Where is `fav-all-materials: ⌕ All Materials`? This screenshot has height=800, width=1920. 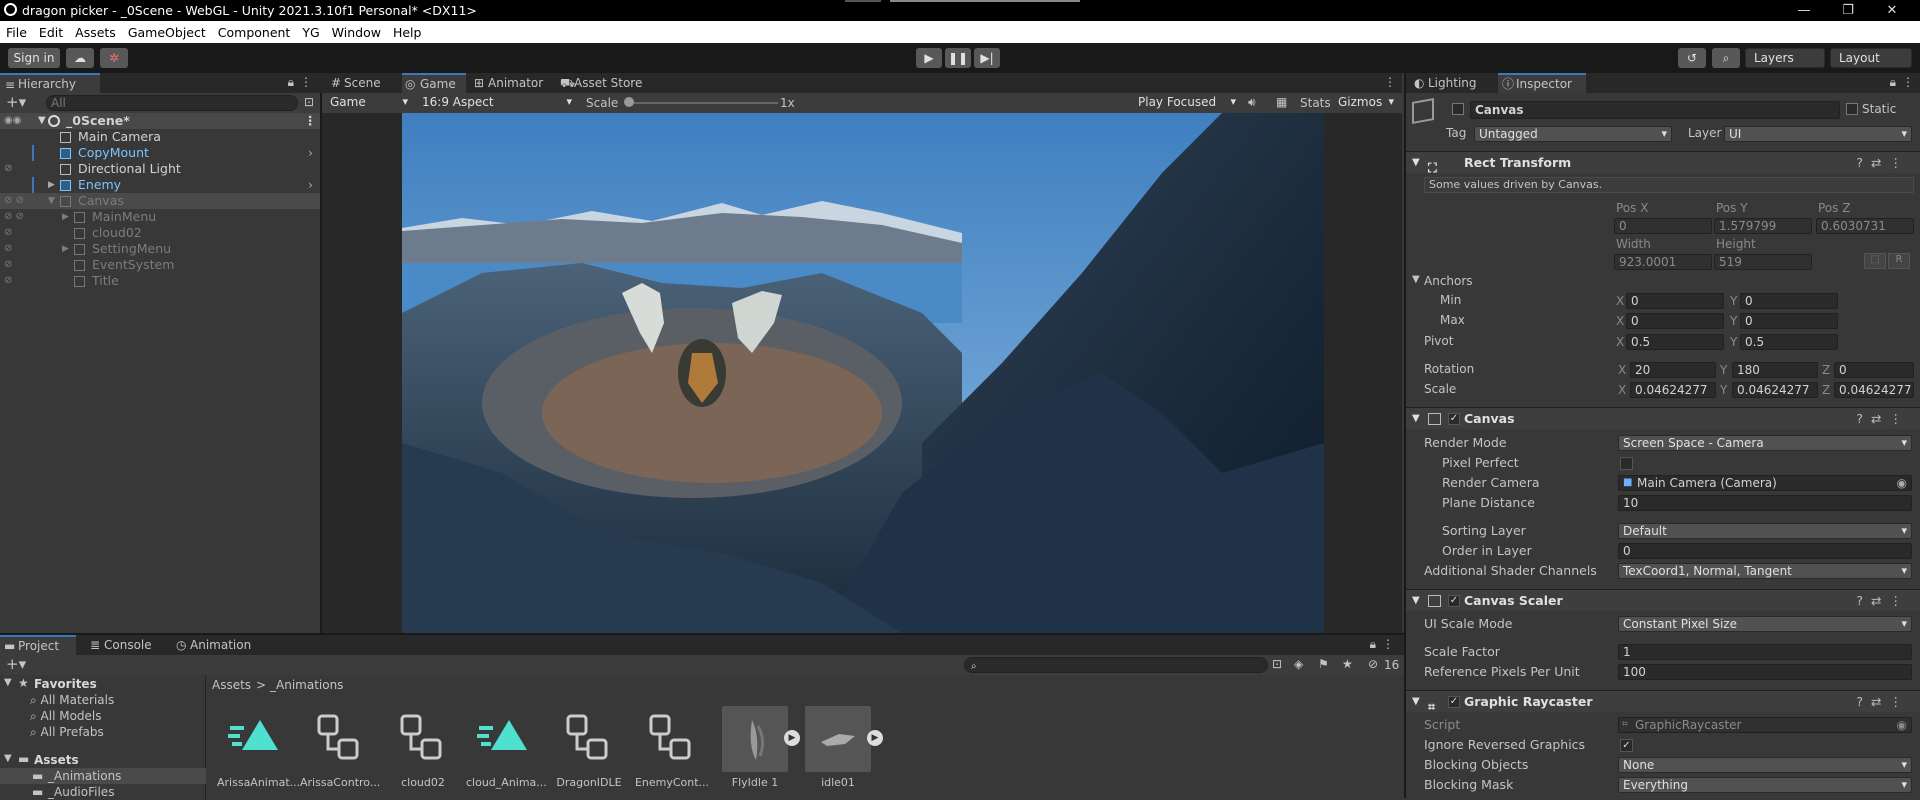
fav-all-materials: ⌕ All Materials is located at coordinates (72, 700).